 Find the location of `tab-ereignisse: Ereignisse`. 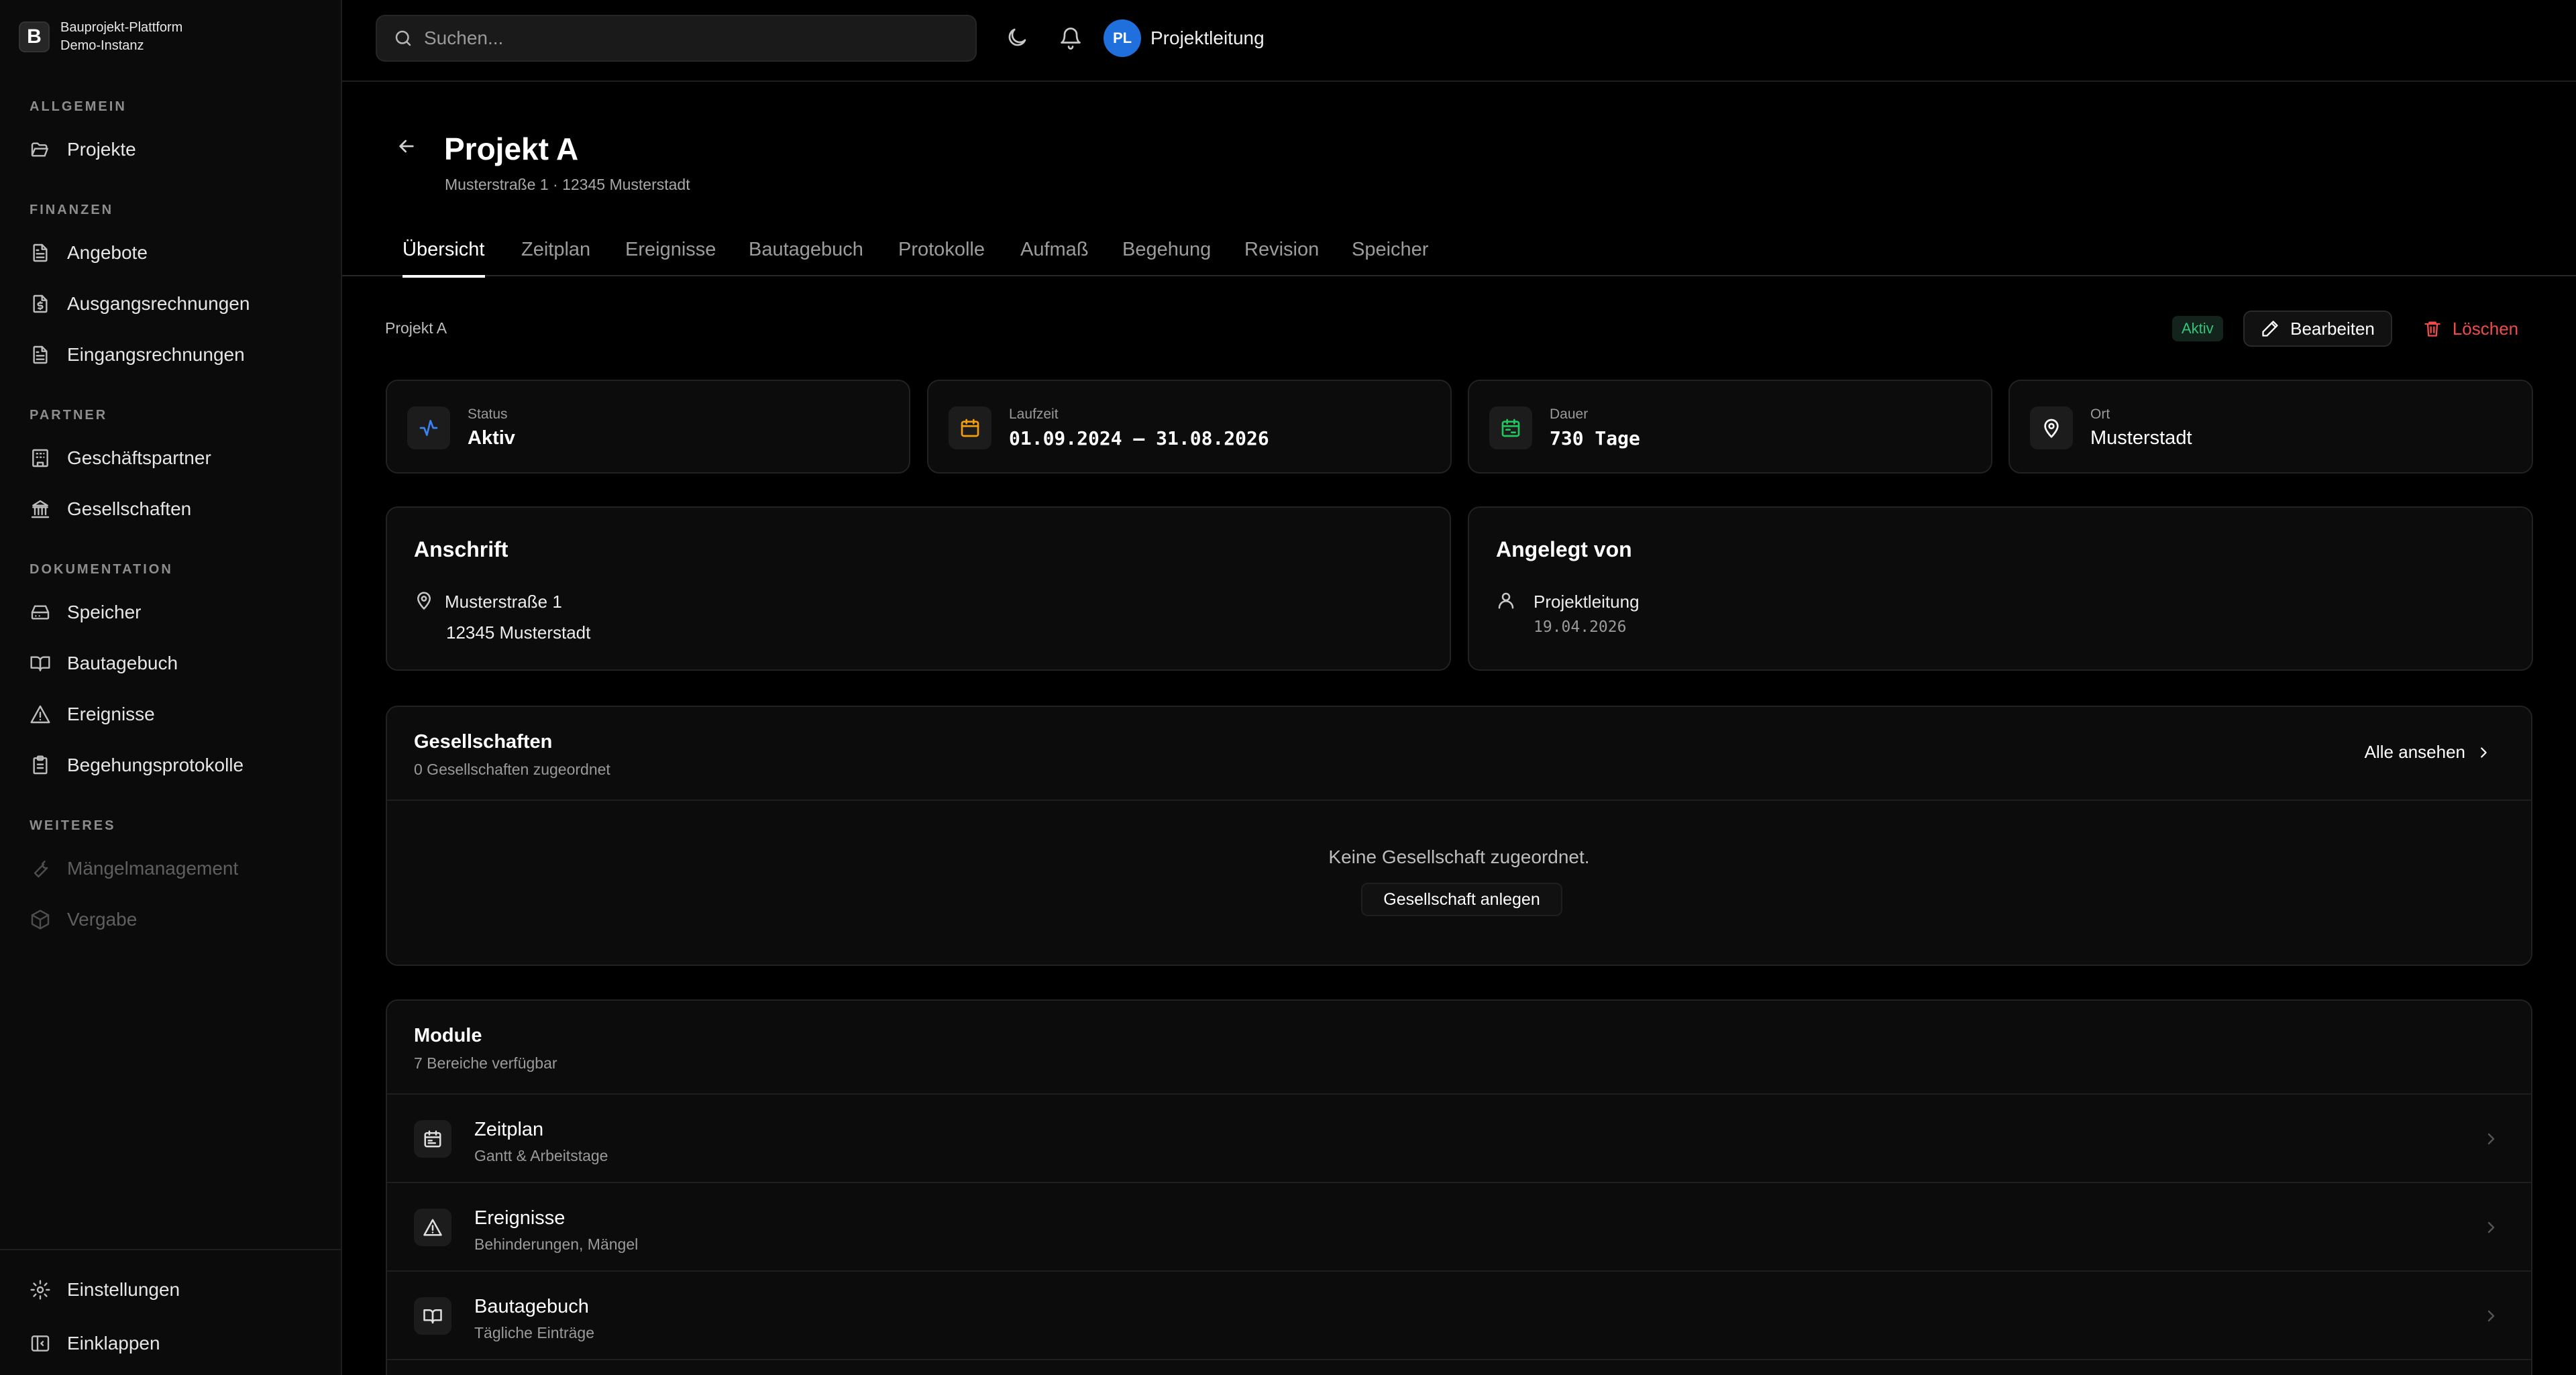

tab-ereignisse: Ereignisse is located at coordinates (670, 258).